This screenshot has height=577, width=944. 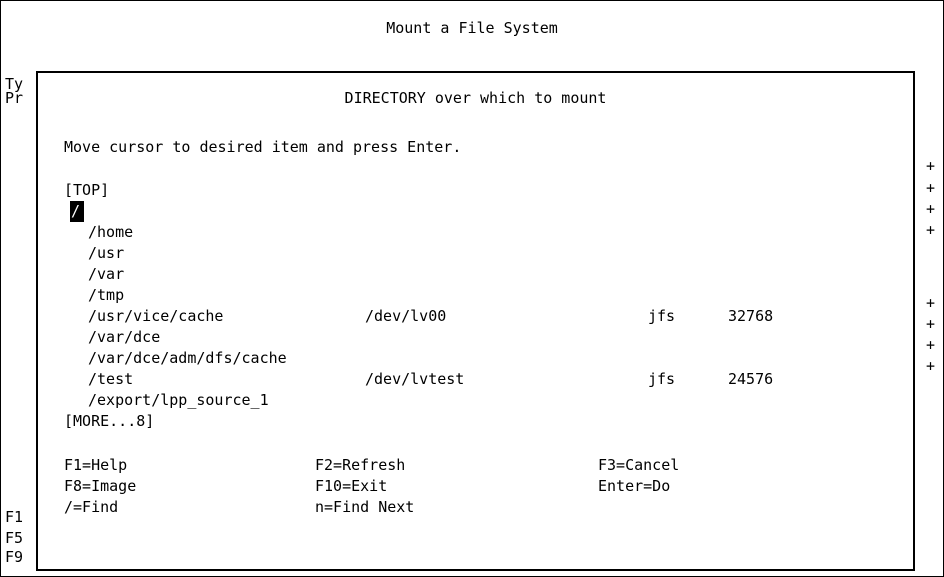 I want to click on list-item: /var/dce/adm/dfs/cache, so click(x=495, y=358).